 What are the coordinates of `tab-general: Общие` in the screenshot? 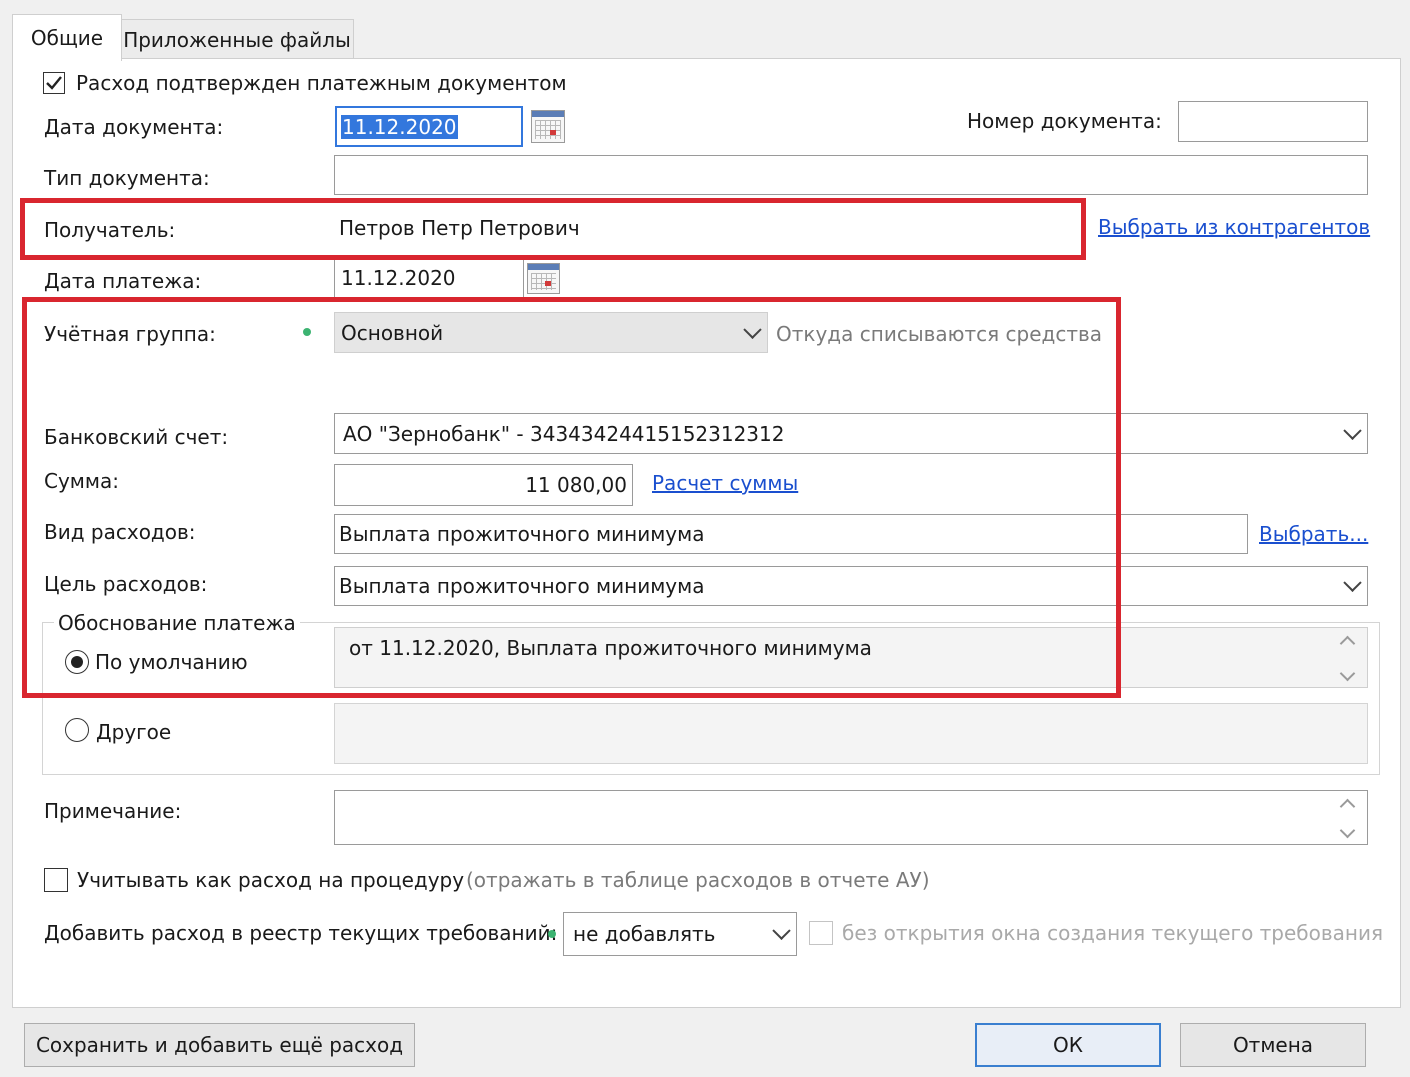 It's located at (67, 37).